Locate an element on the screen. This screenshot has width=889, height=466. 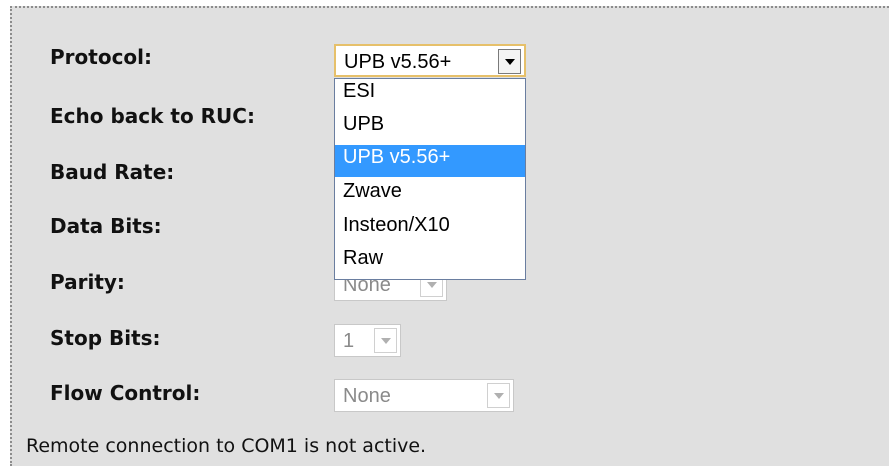
flow-control-label: Flow Control: is located at coordinates (125, 393).